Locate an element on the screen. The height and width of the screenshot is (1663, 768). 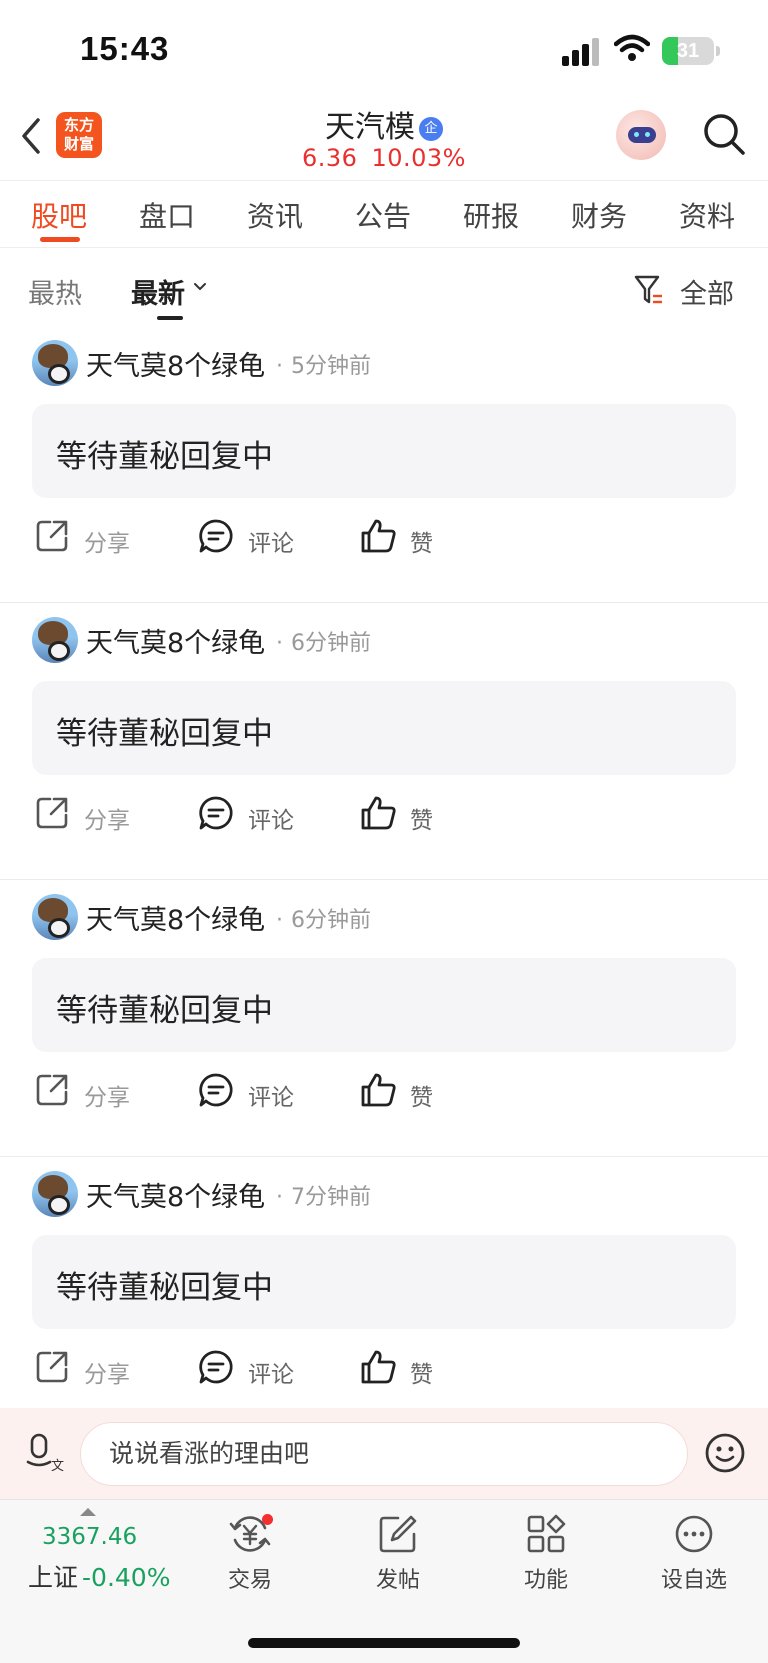
tab-finance: 财务 is located at coordinates (599, 215).